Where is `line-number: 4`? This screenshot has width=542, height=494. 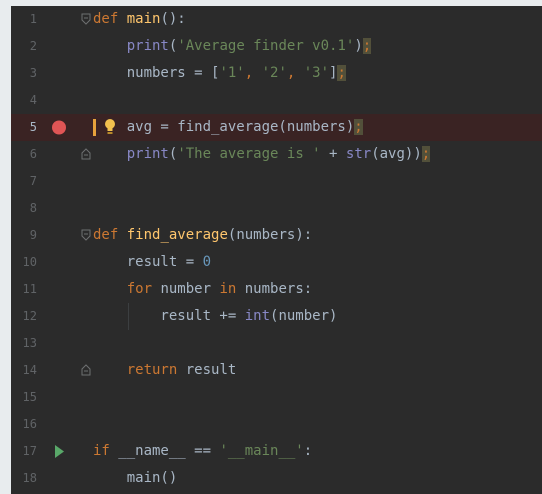
line-number: 4 is located at coordinates (24, 100).